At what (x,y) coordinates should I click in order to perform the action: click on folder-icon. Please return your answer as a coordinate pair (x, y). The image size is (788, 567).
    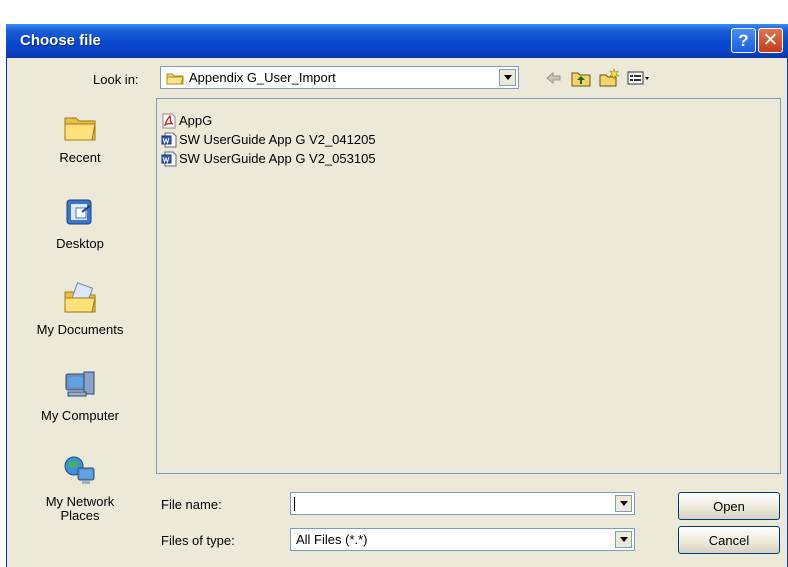
    Looking at the image, I should click on (175, 79).